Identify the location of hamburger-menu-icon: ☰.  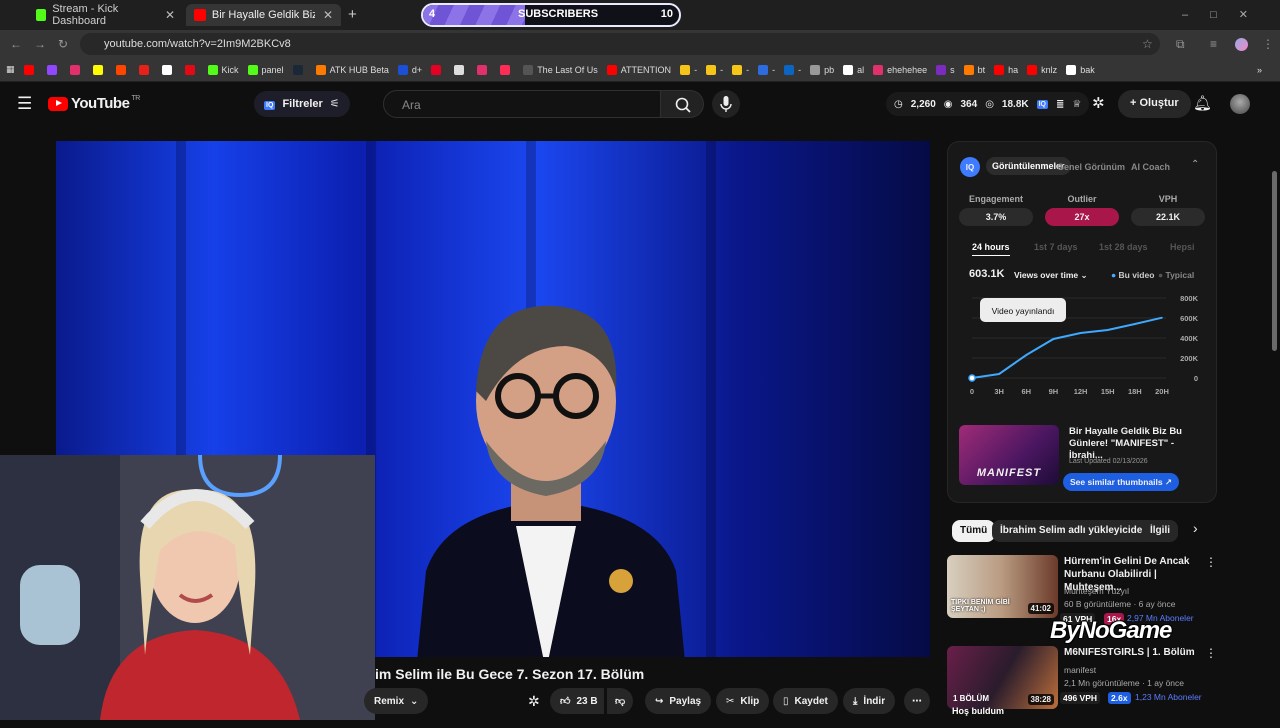
(24, 104).